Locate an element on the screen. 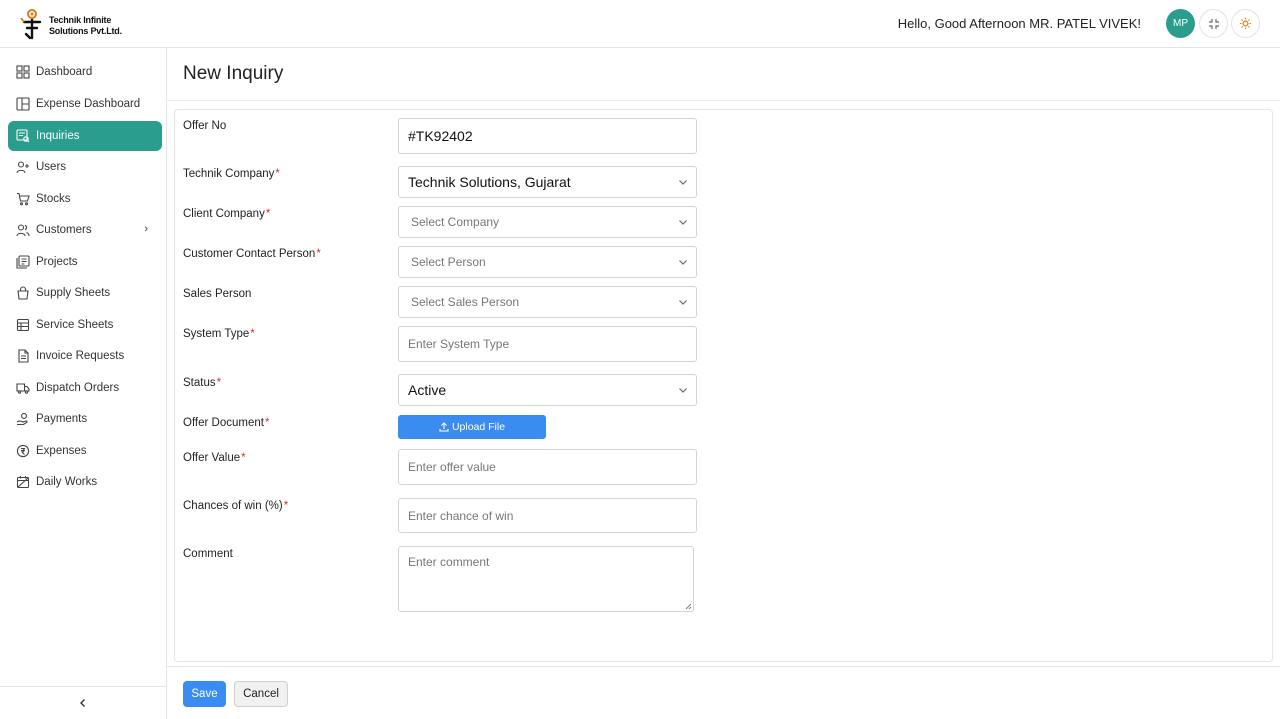 The width and height of the screenshot is (1280, 719). placeholder-text: Select Sales Person is located at coordinates (465, 302).